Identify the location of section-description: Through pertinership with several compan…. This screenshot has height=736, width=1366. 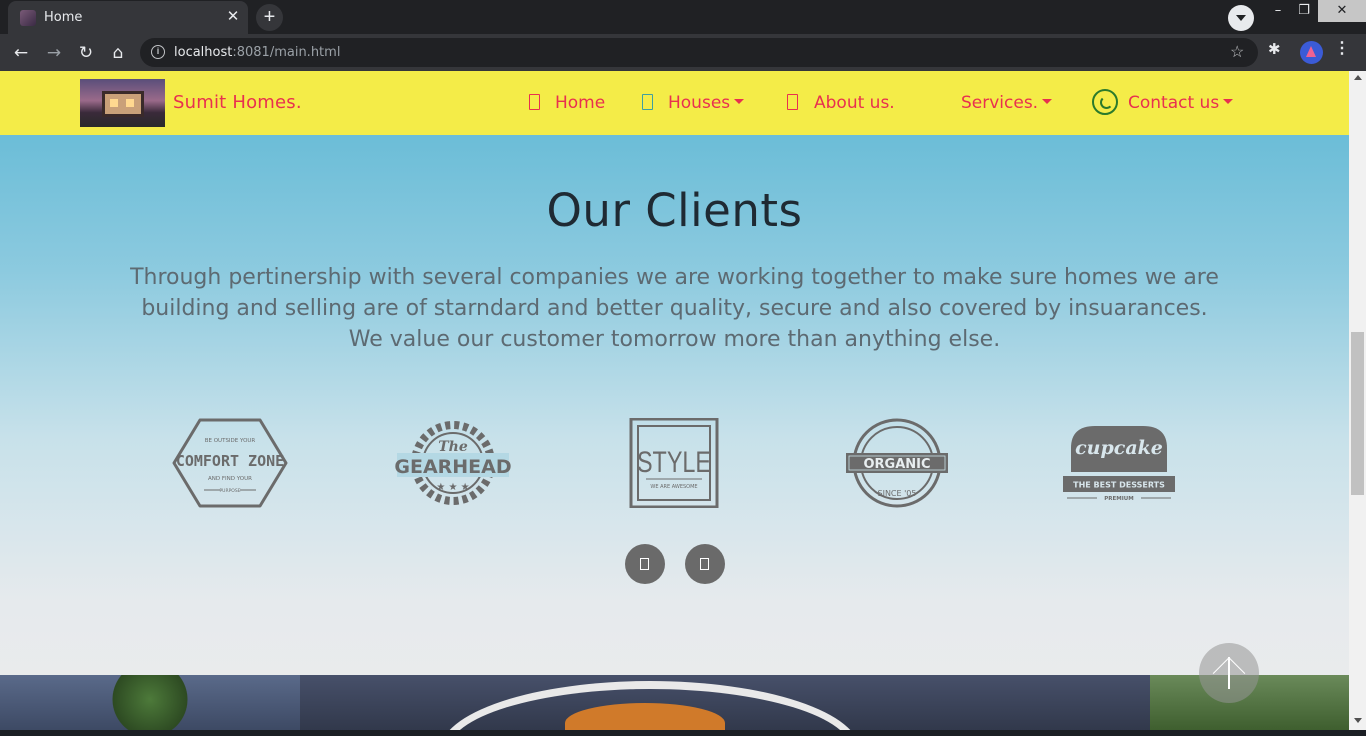
(674, 308).